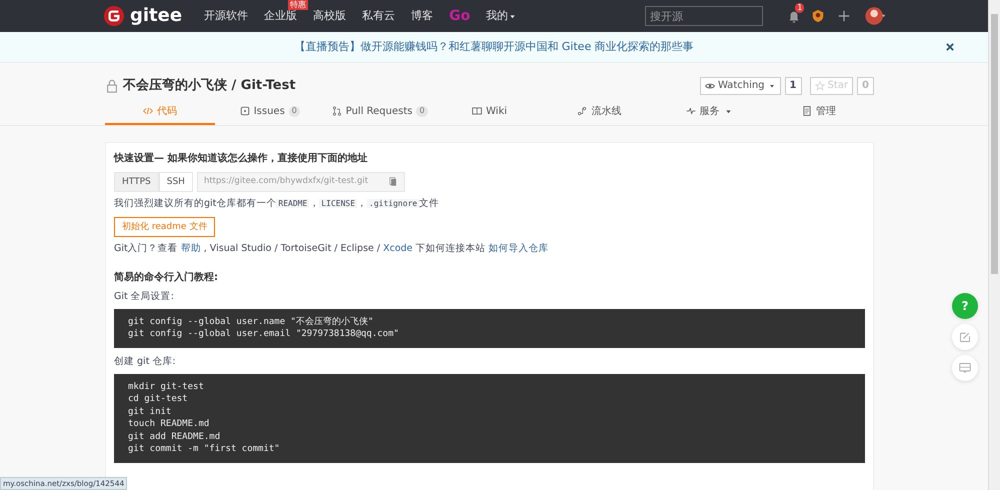 The width and height of the screenshot is (1000, 490). What do you see at coordinates (379, 113) in the screenshot?
I see `repo-tab: Pull Requests 0` at bounding box center [379, 113].